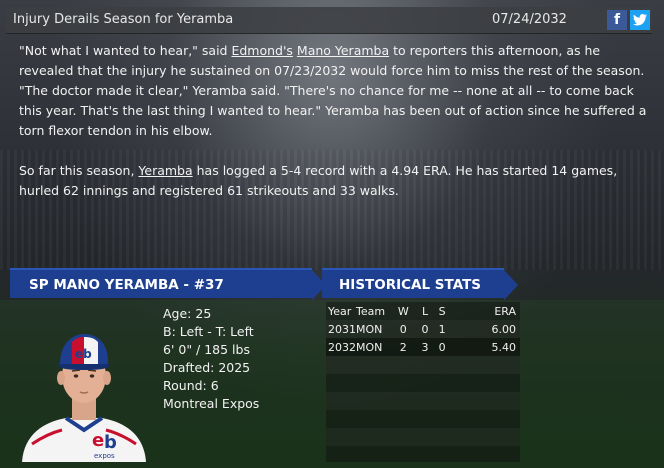 Image resolution: width=664 pixels, height=468 pixels. I want to click on column-header: Team, so click(373, 311).